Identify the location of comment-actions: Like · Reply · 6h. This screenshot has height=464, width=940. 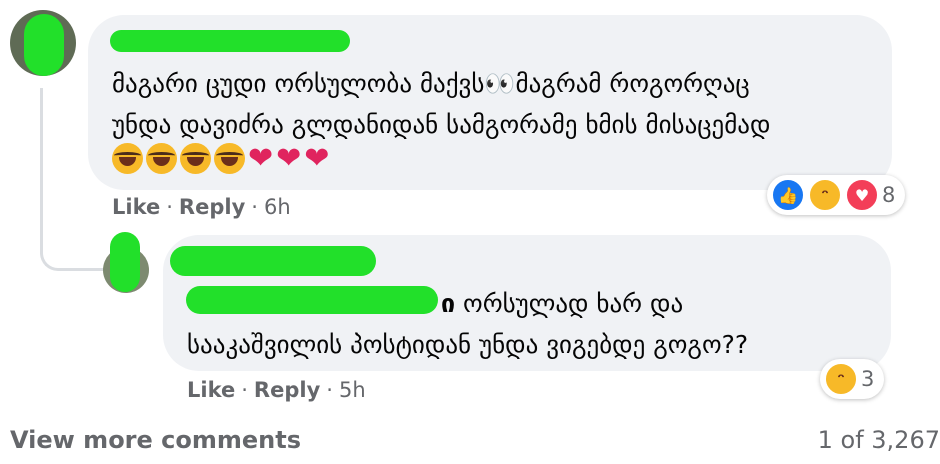
(201, 207).